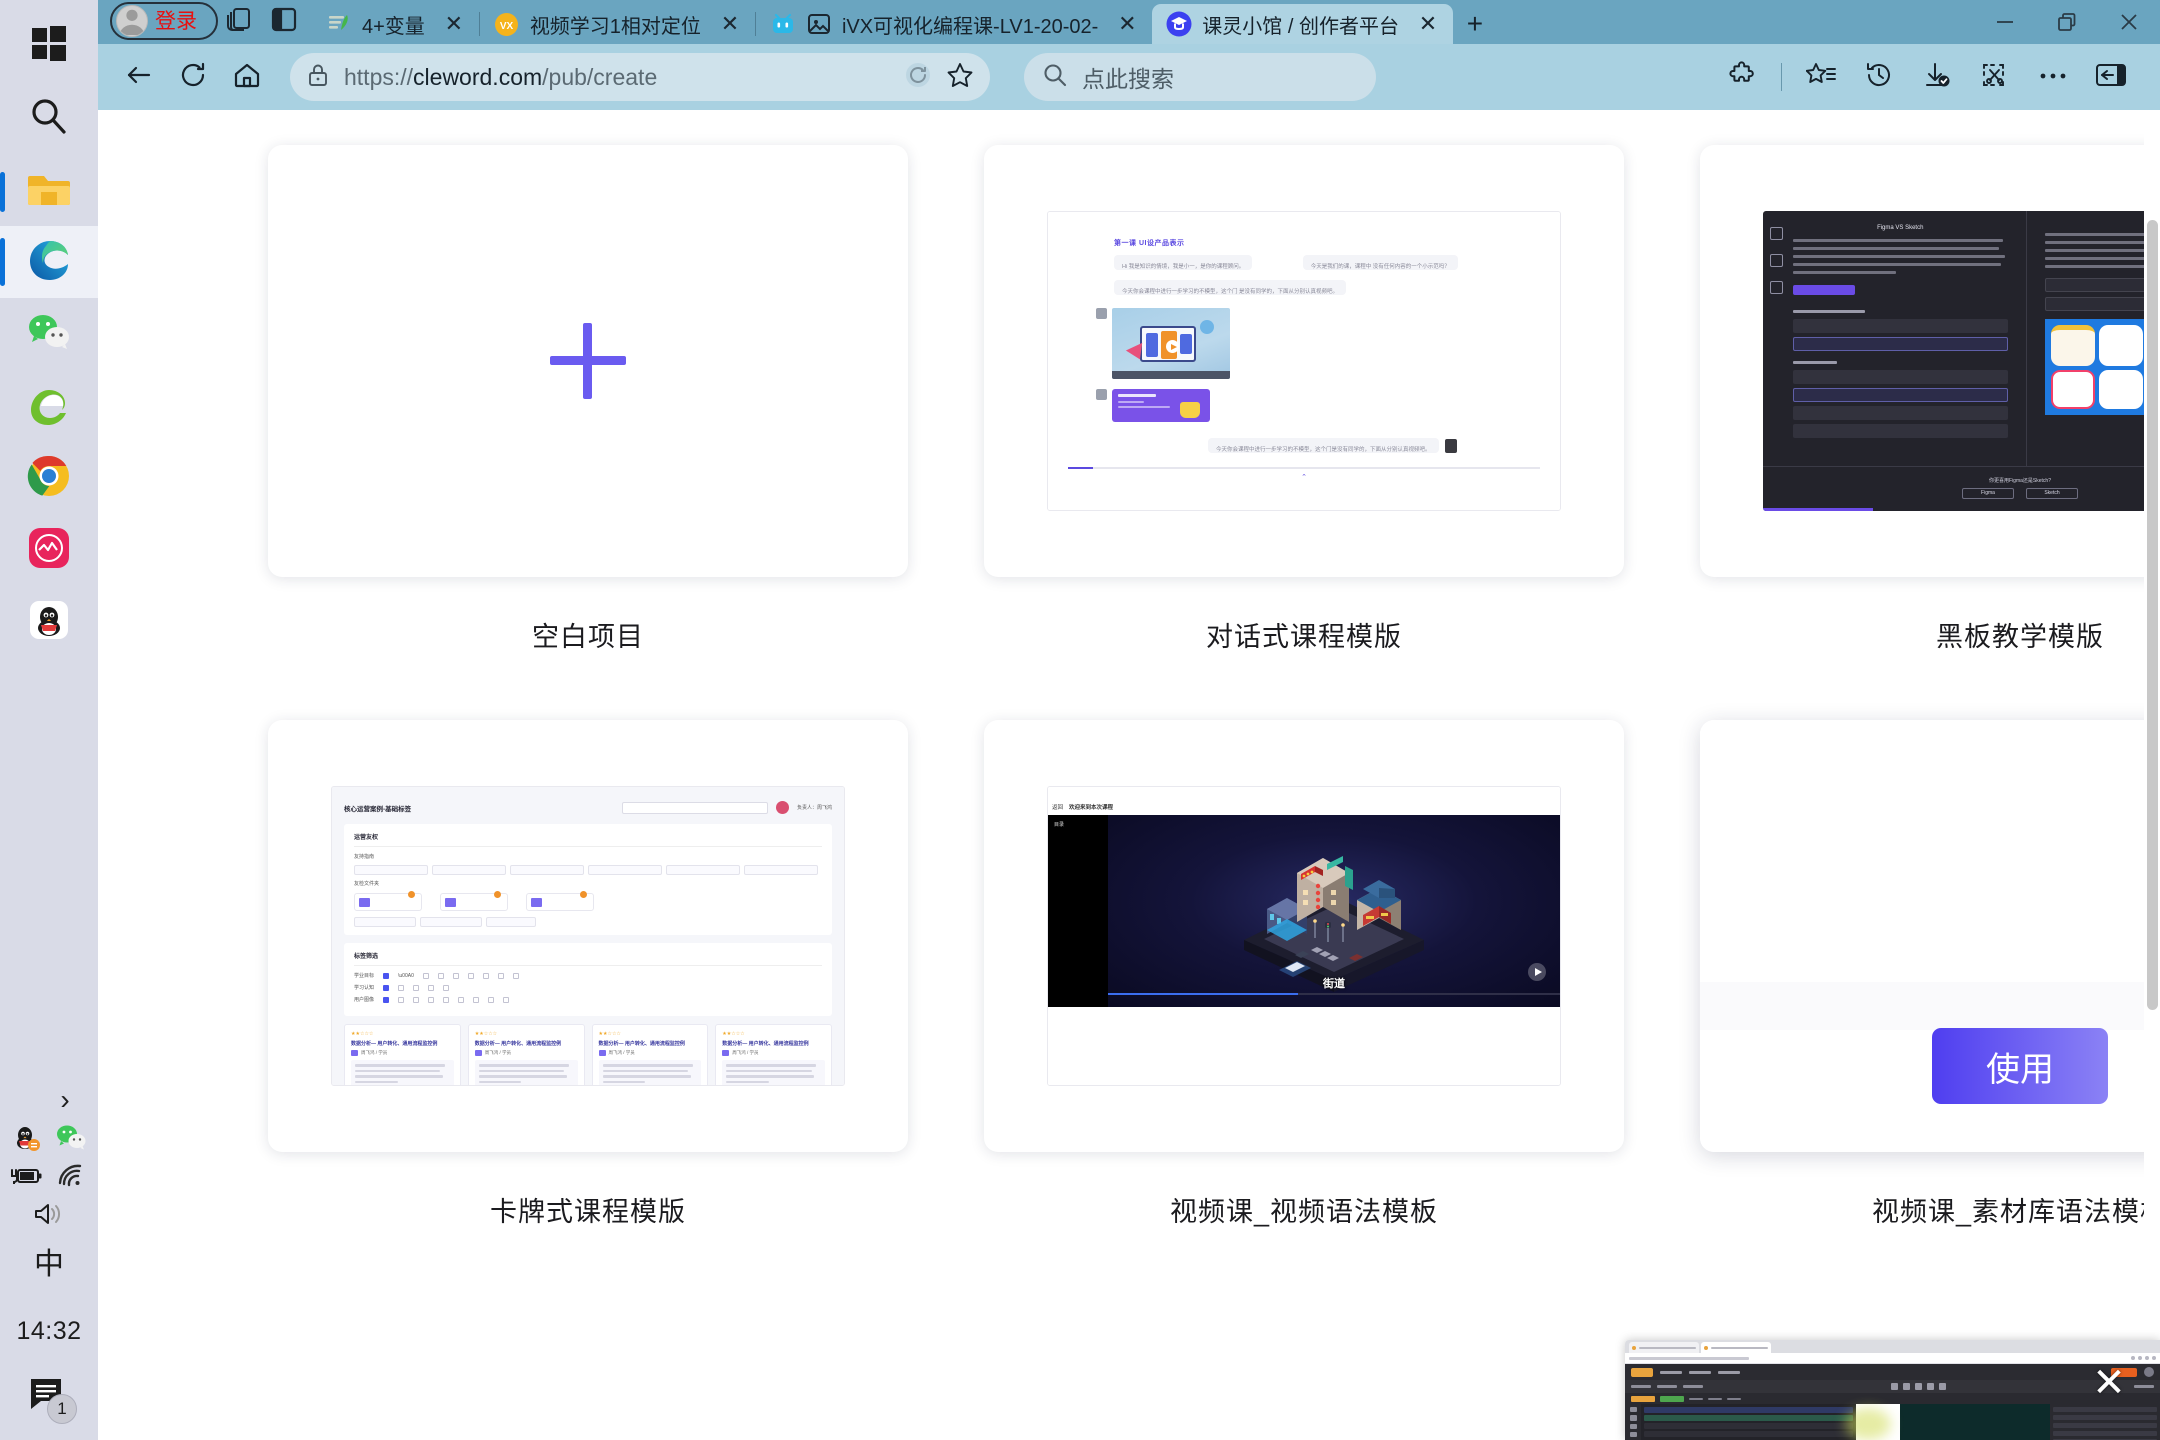 The image size is (2160, 1440). I want to click on taskbar-wechat, so click(49, 334).